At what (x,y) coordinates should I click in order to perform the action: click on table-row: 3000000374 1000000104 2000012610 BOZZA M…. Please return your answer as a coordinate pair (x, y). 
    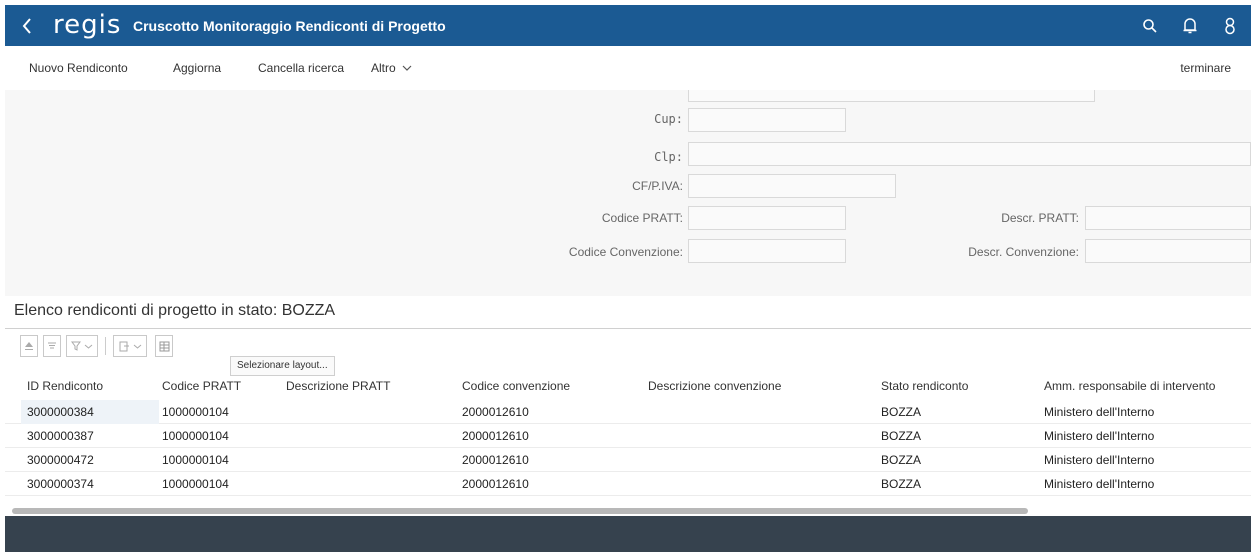
    Looking at the image, I should click on (628, 484).